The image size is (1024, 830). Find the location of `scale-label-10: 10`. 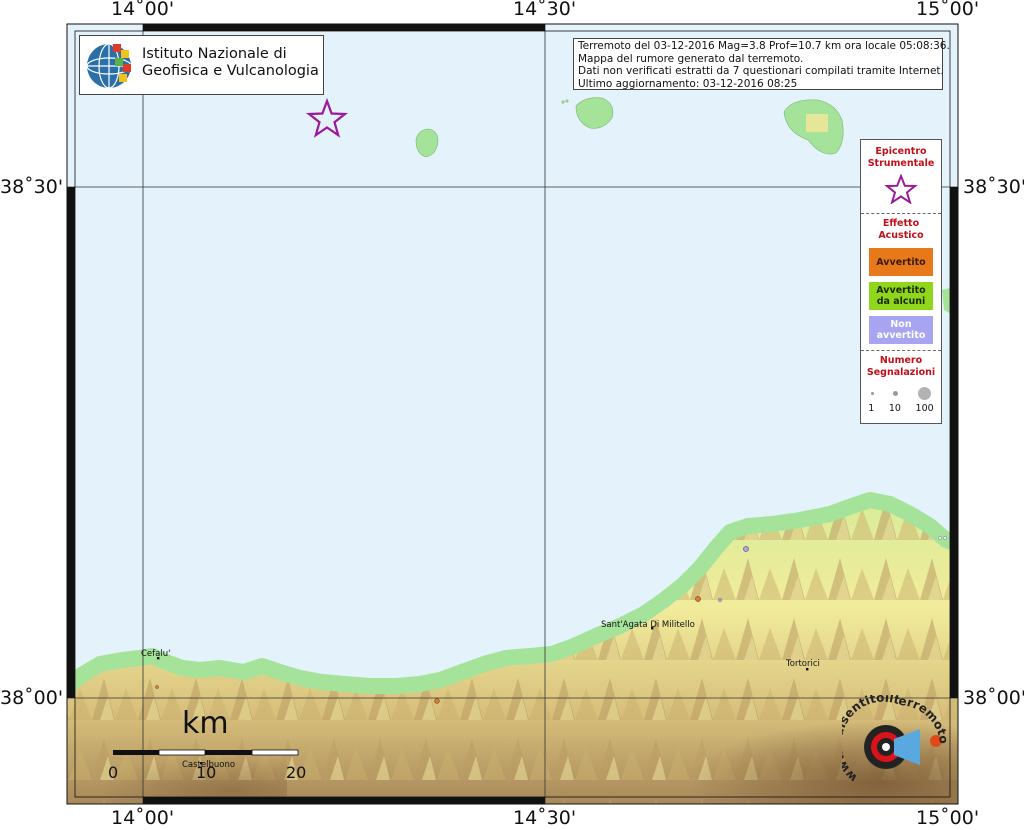

scale-label-10: 10 is located at coordinates (206, 772).